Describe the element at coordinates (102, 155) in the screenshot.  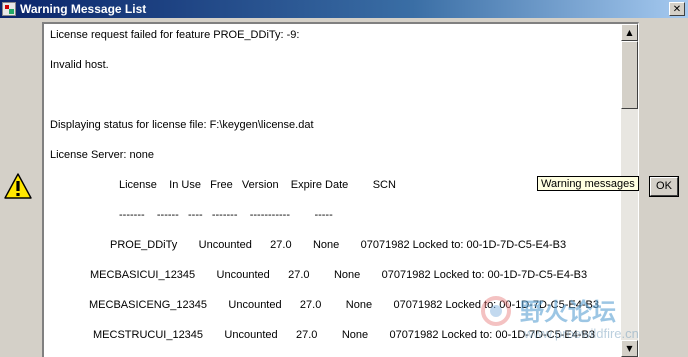
I see `message-line: License Server: none` at that location.